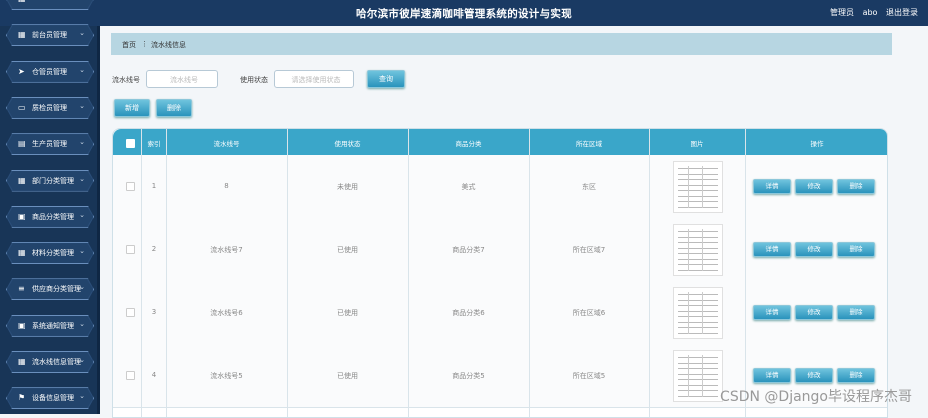 The image size is (928, 418). Describe the element at coordinates (50, 35) in the screenshot. I see `sidebar-item: ▦ 前台员管理 ⌄` at that location.